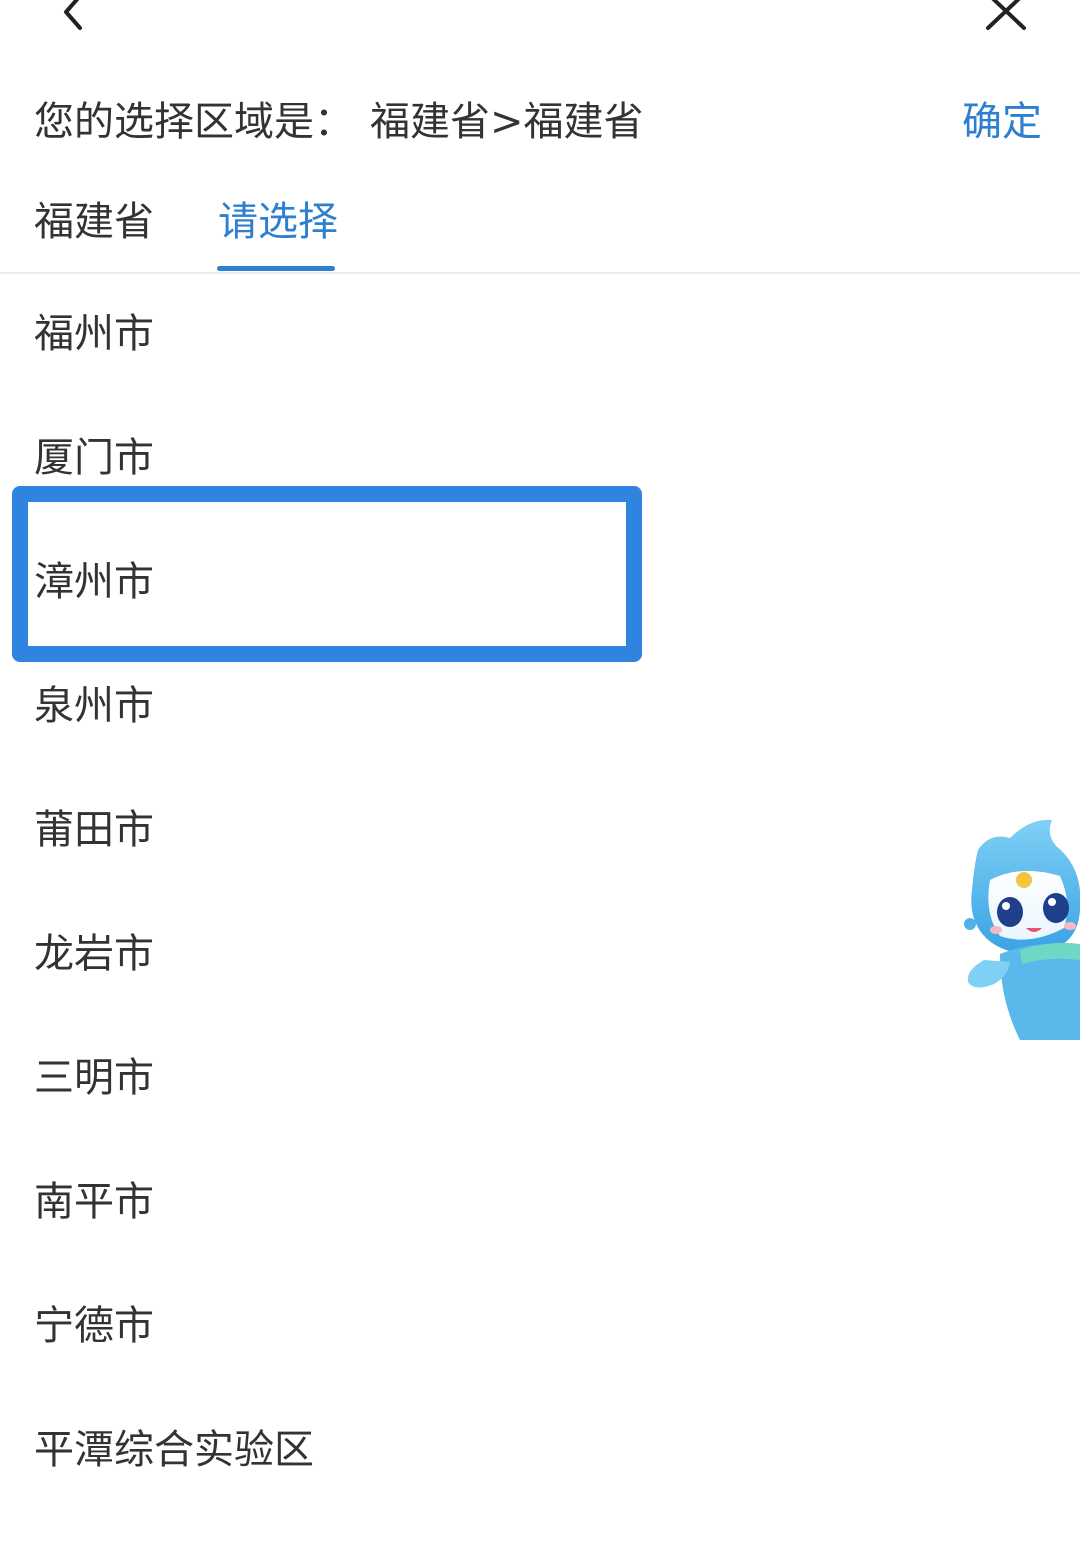 The width and height of the screenshot is (1080, 1565). I want to click on city-label: 宁德市, so click(94, 1326).